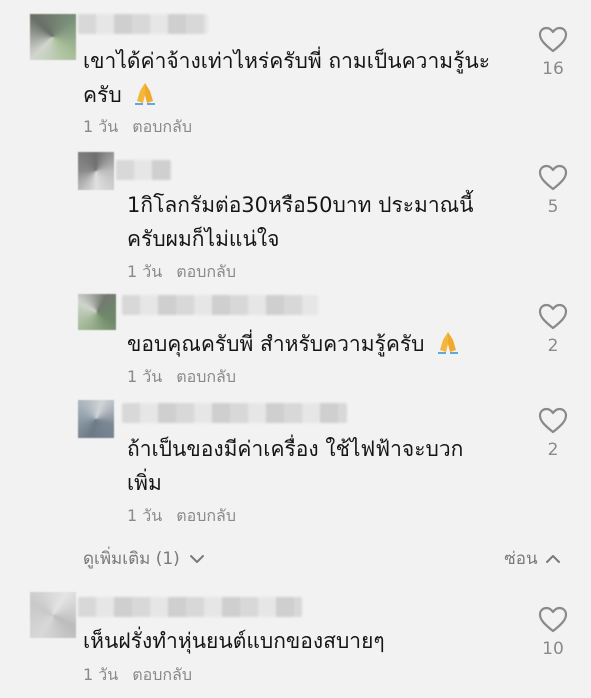  I want to click on see-more-replies-button: ดูเพิ่มเติม (1), so click(144, 558).